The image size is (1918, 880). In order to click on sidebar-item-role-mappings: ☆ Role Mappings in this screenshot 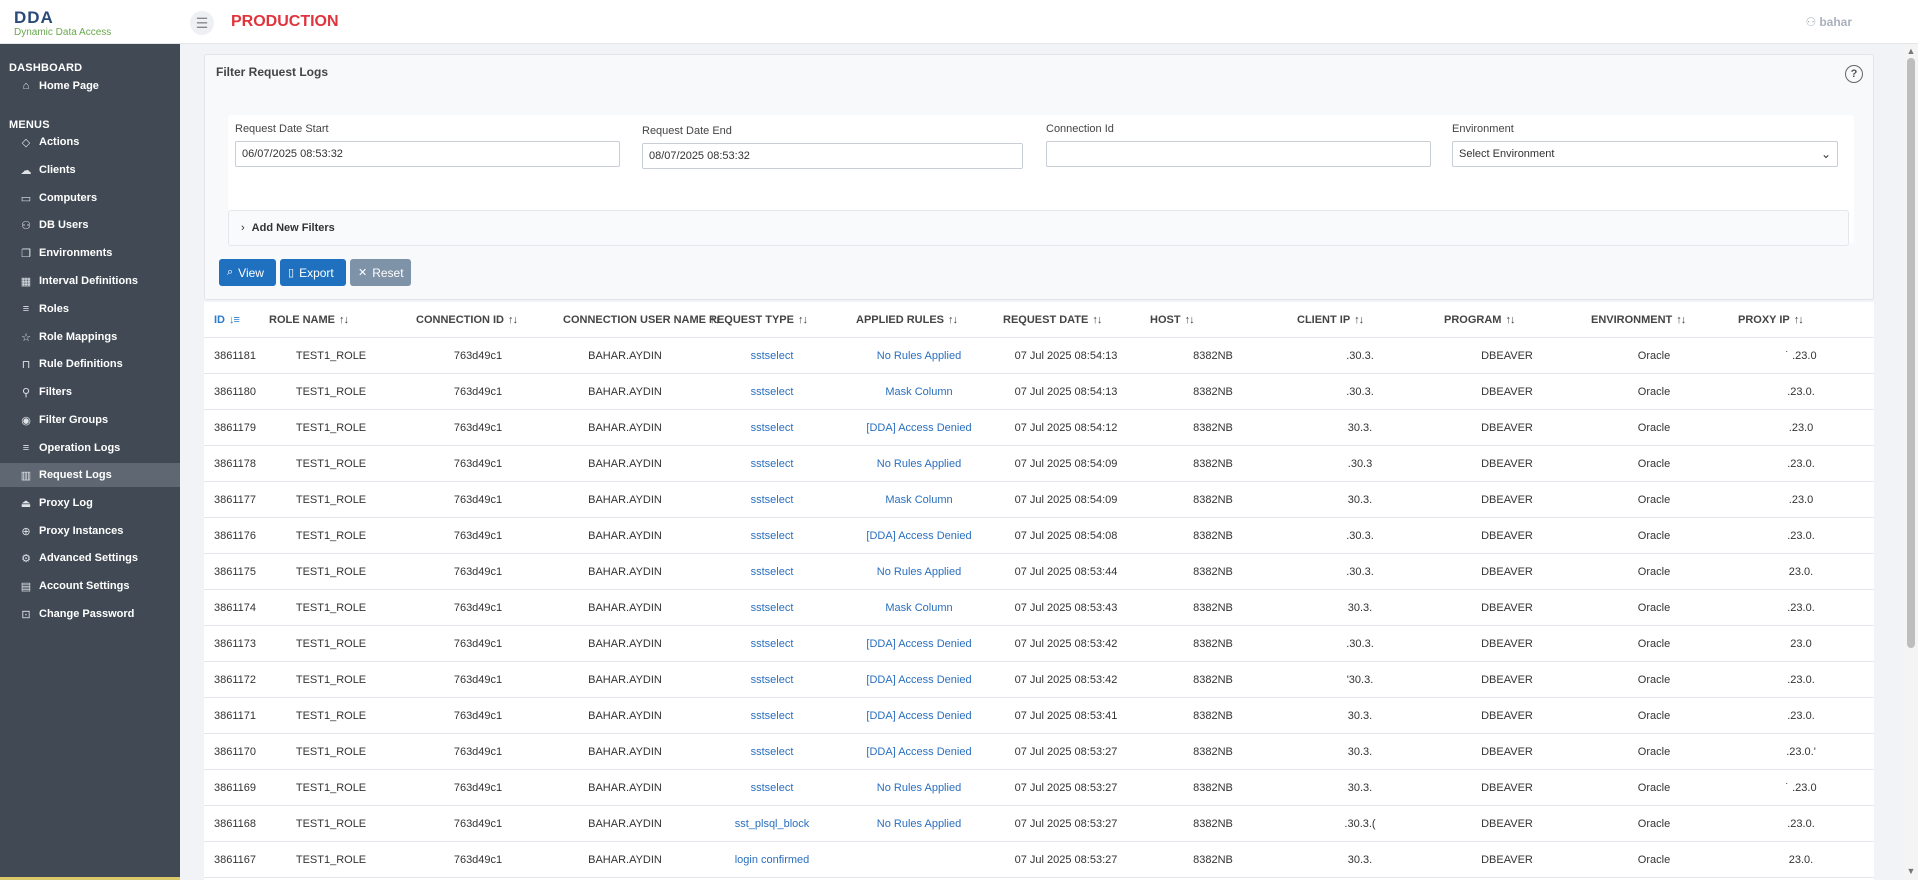, I will do `click(90, 337)`.